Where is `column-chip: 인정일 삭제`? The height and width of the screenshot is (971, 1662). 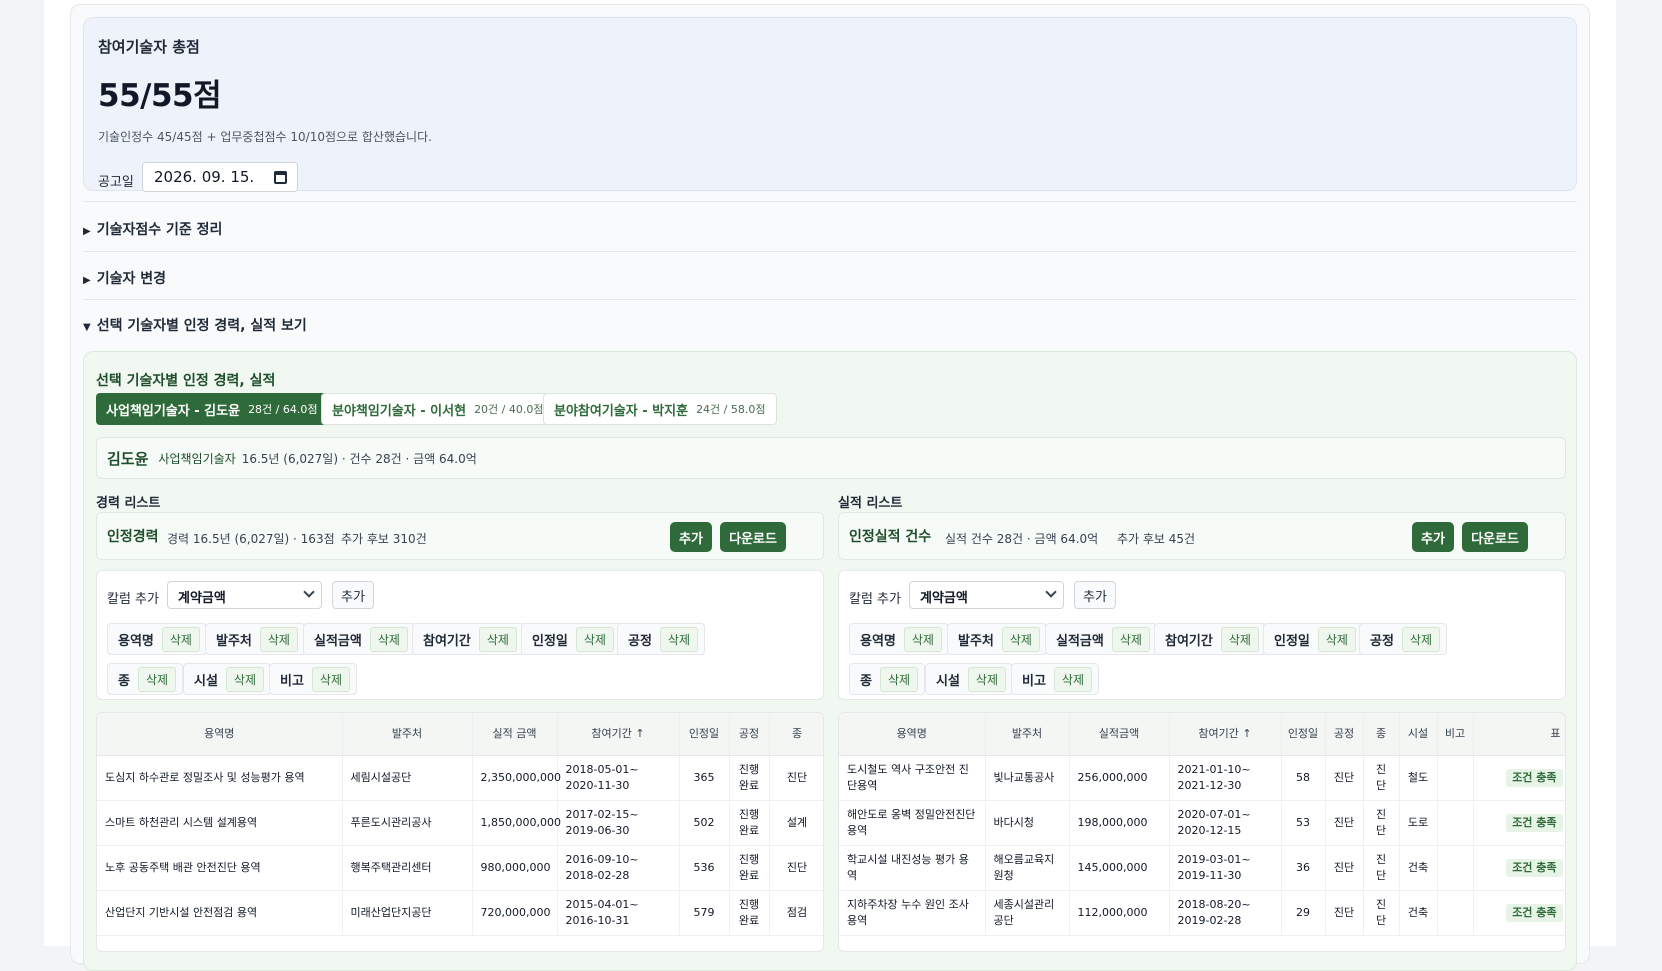 column-chip: 인정일 삭제 is located at coordinates (571, 639).